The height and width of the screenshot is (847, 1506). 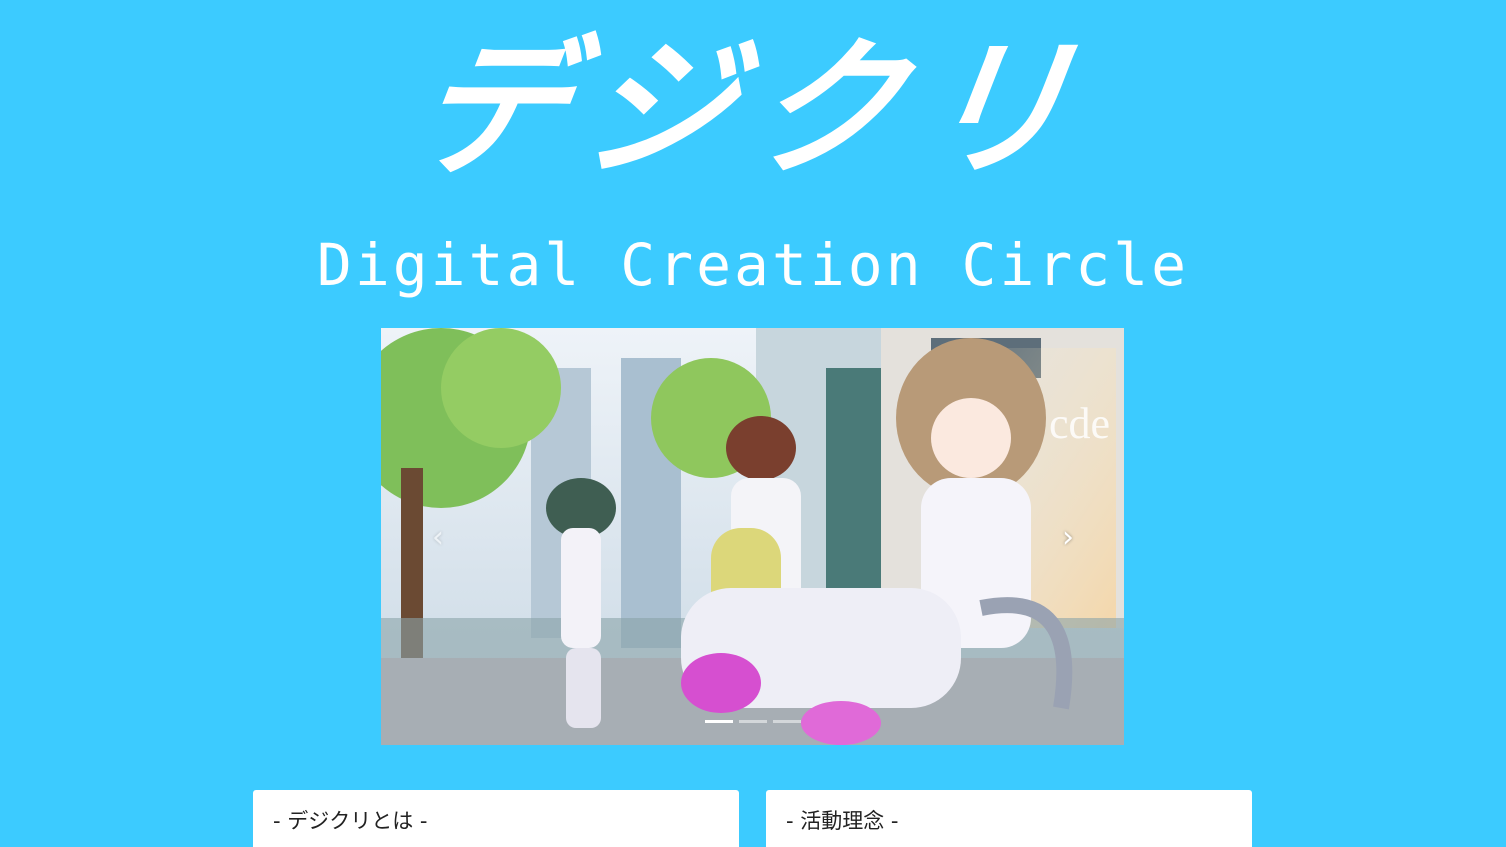 I want to click on site-logo-japanese: デジクリ, so click(x=753, y=110).